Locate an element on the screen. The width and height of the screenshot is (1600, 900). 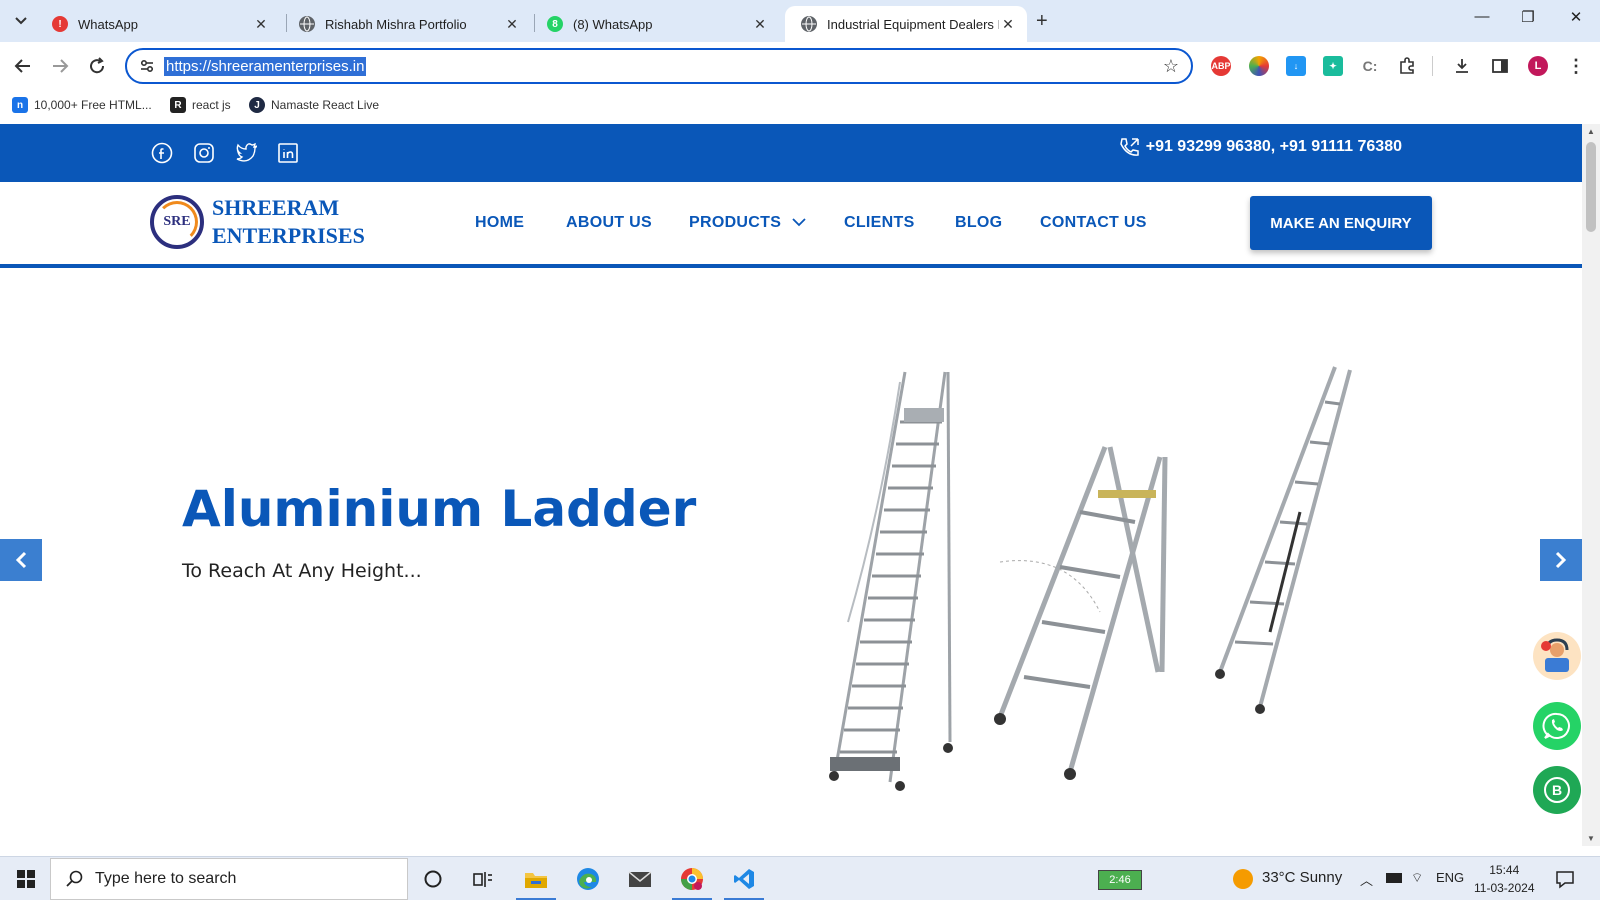
whatsapp-icon is located at coordinates (1557, 726).